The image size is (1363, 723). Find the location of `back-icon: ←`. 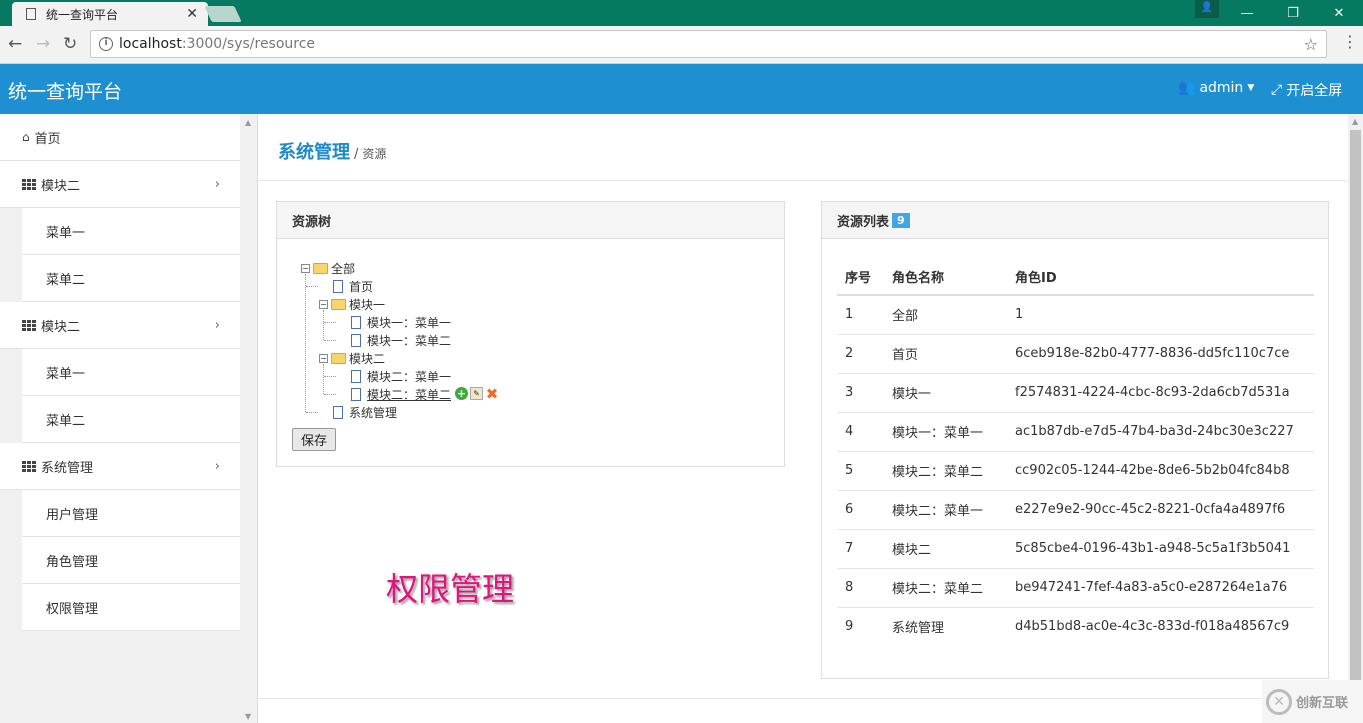

back-icon: ← is located at coordinates (15, 44).